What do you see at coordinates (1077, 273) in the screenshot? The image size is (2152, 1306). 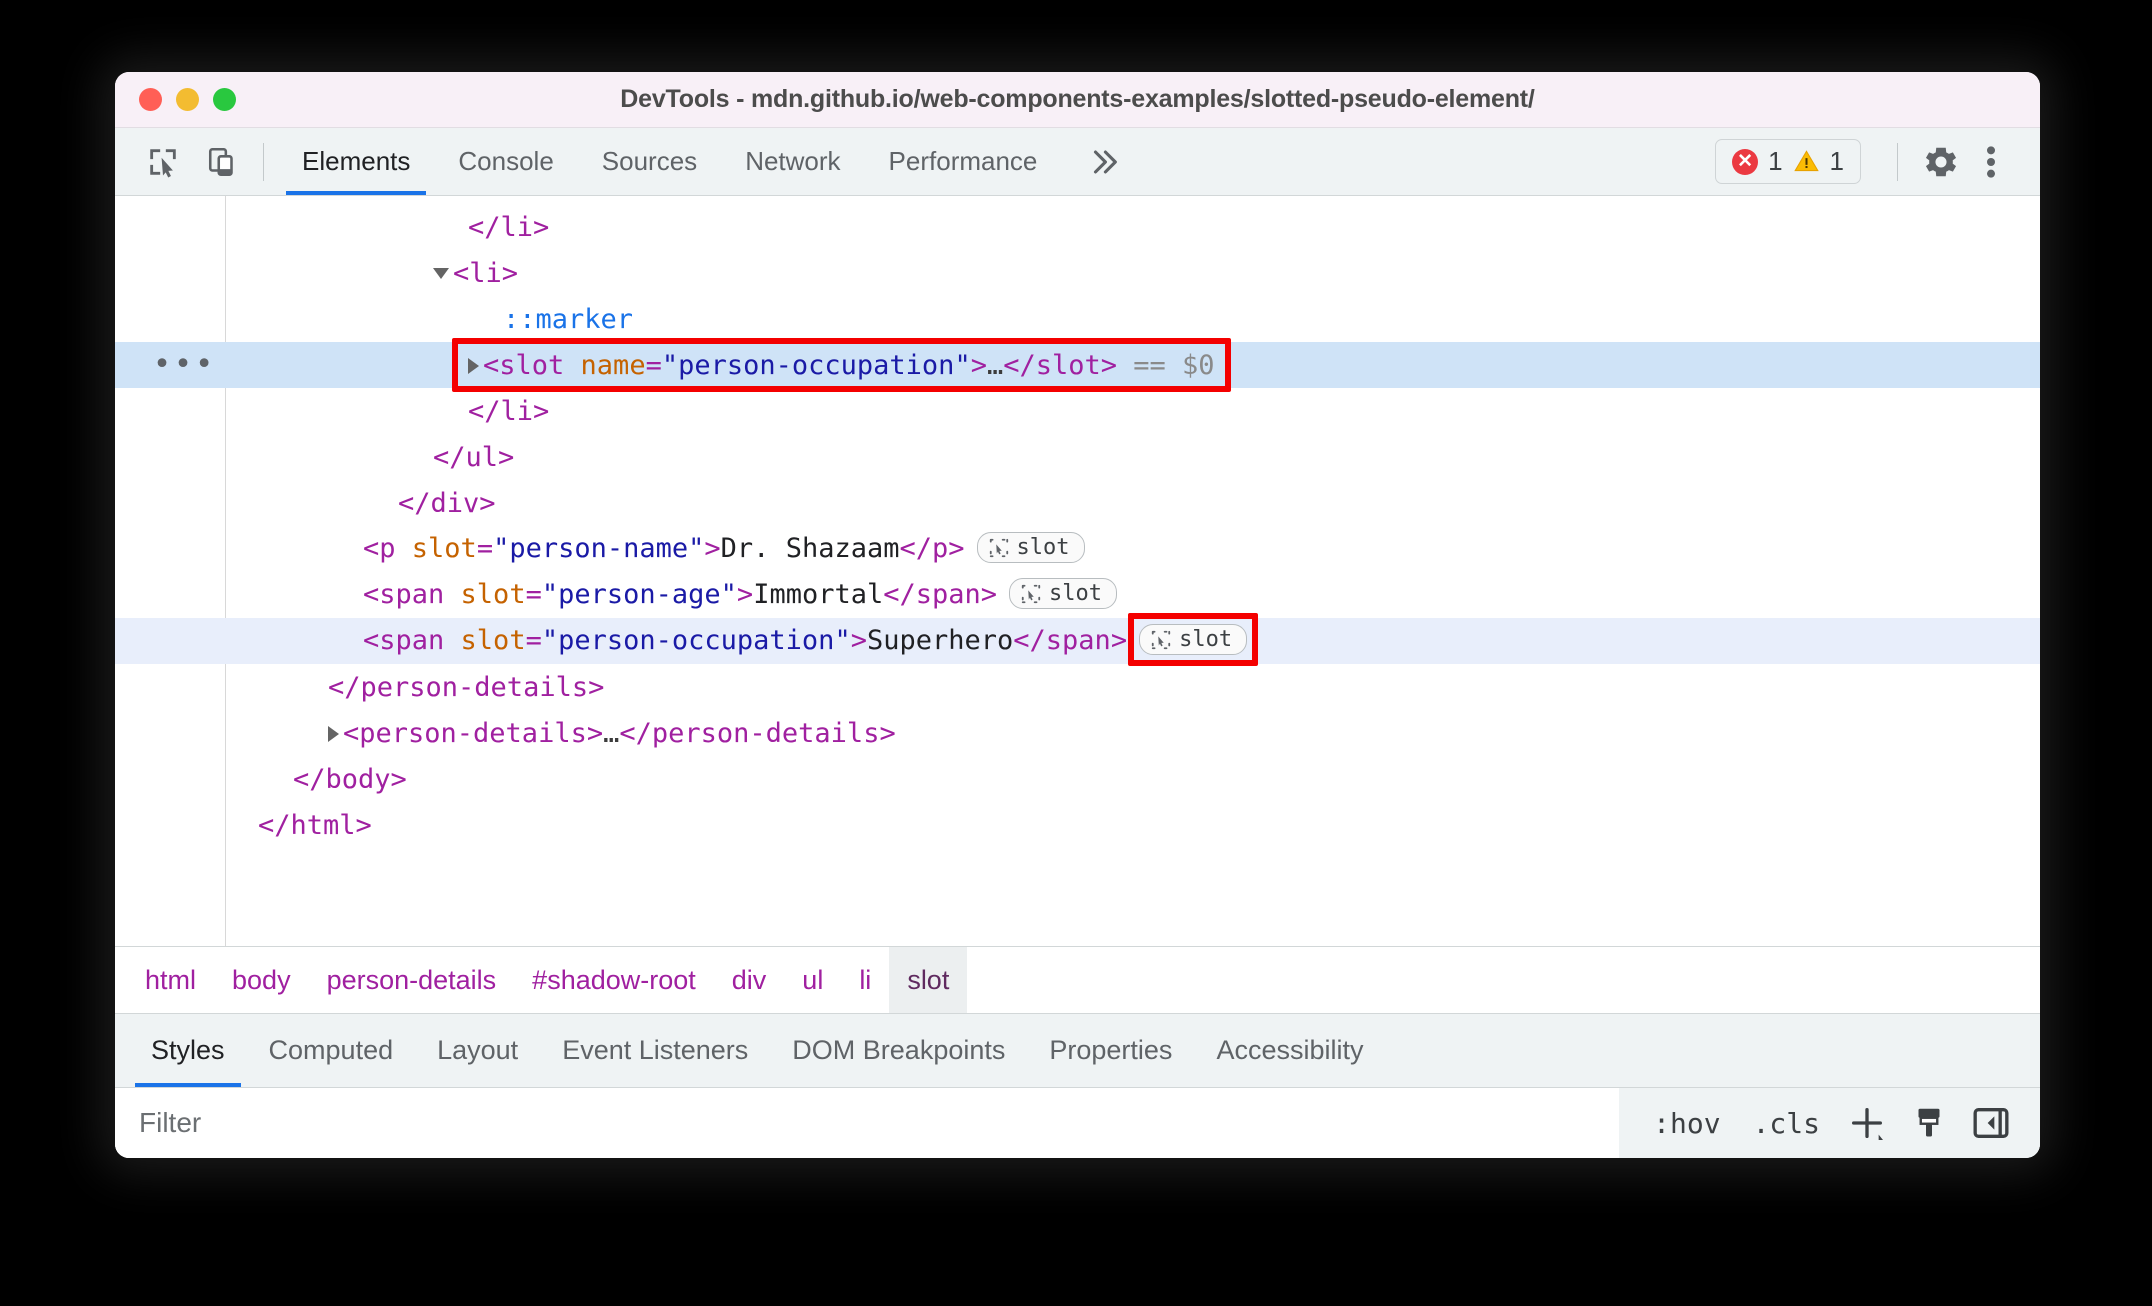 I see `dom-tree-row: <li>` at bounding box center [1077, 273].